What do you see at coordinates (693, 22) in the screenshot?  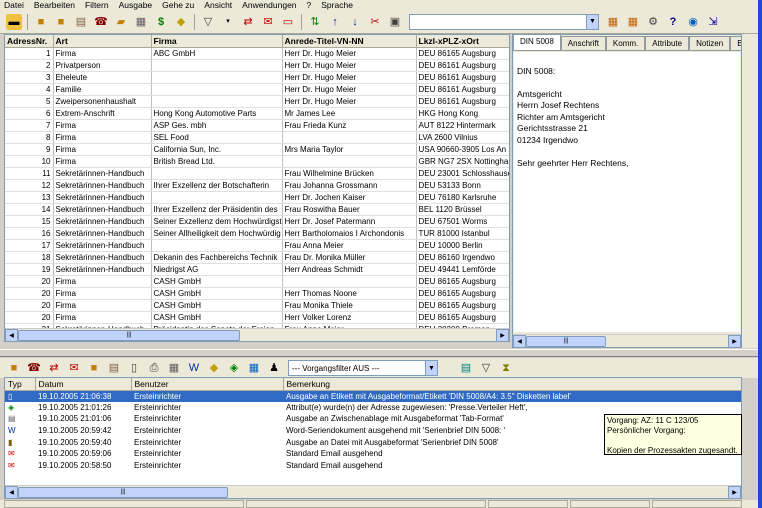 I see `internet-icon: ◉` at bounding box center [693, 22].